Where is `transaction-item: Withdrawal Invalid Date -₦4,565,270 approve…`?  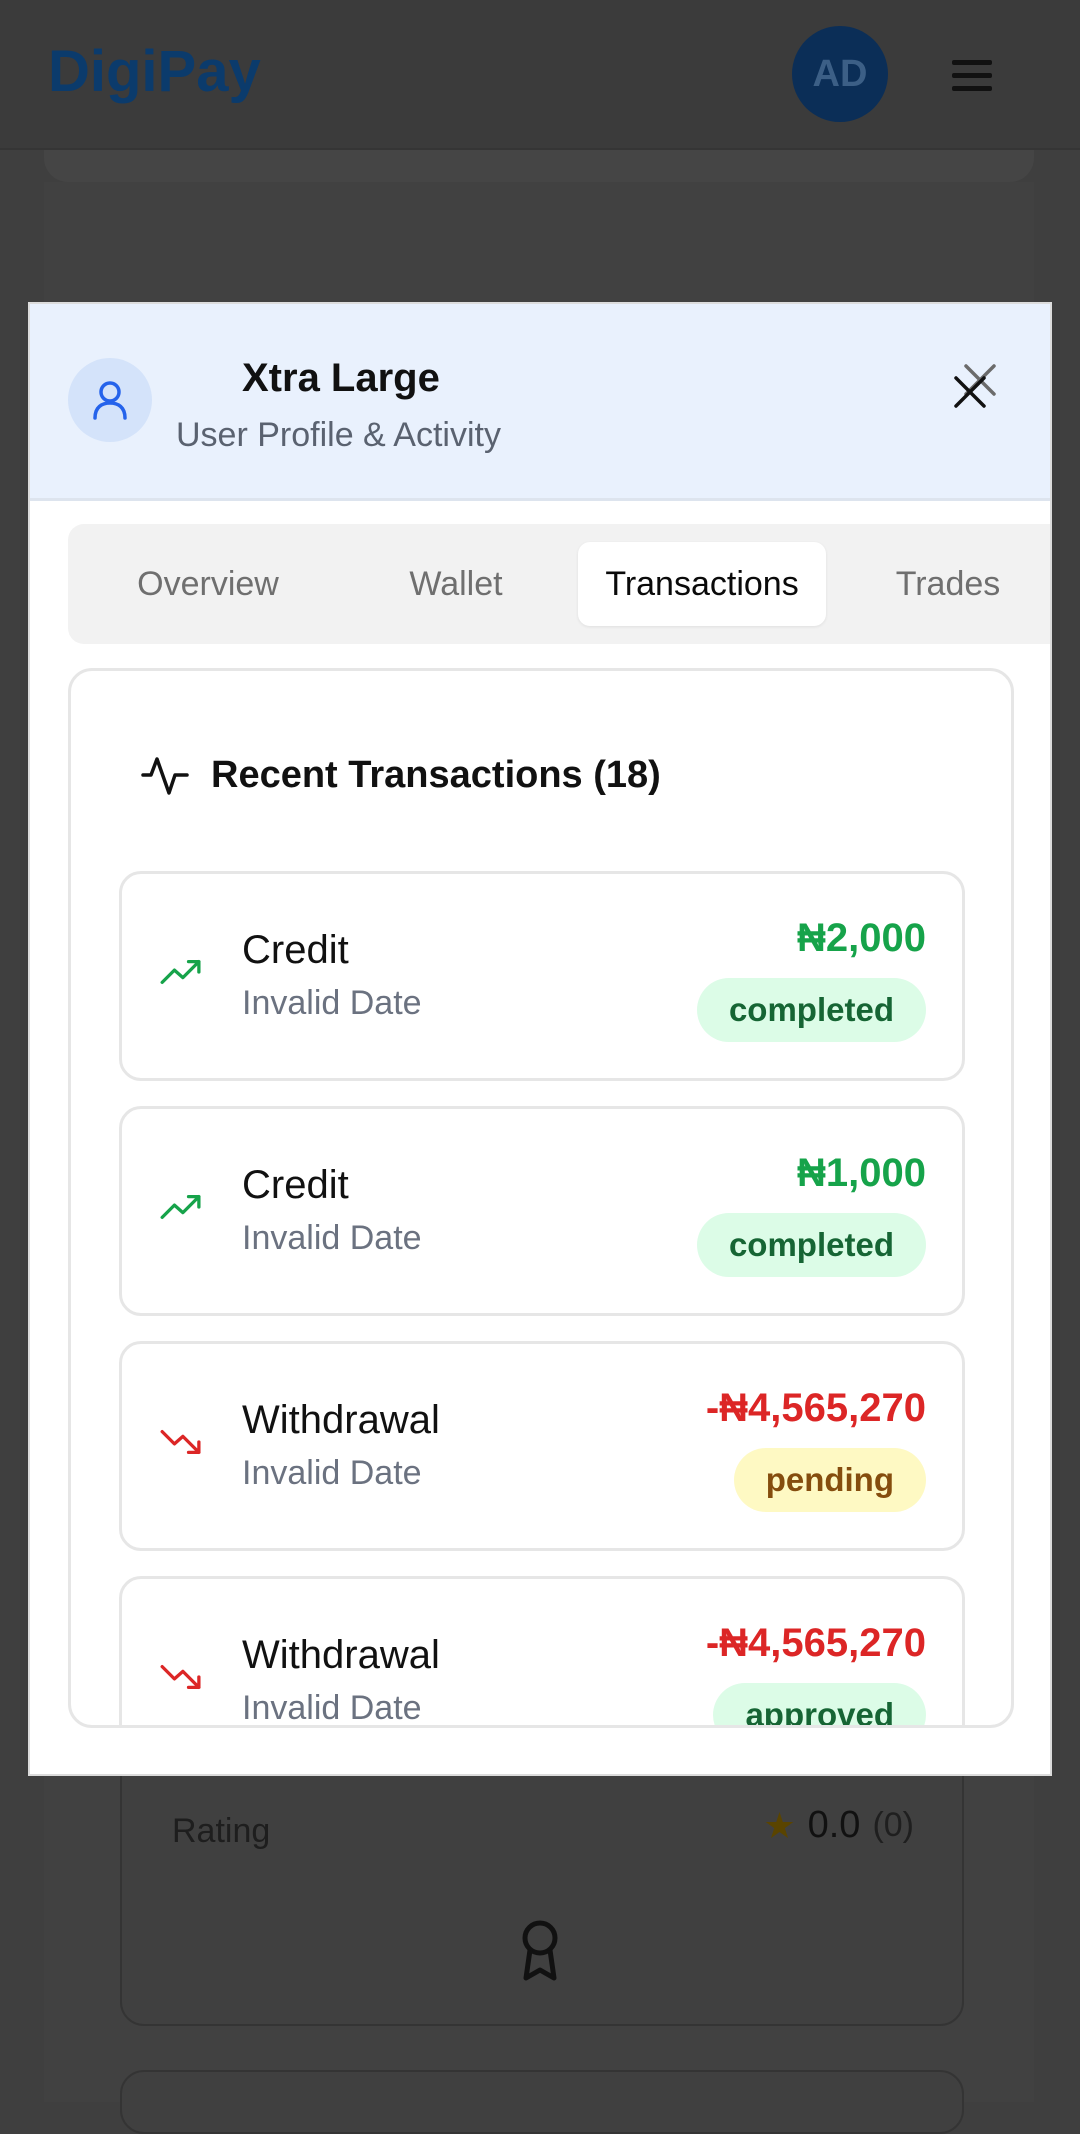
transaction-item: Withdrawal Invalid Date -₦4,565,270 approve… is located at coordinates (542, 1651).